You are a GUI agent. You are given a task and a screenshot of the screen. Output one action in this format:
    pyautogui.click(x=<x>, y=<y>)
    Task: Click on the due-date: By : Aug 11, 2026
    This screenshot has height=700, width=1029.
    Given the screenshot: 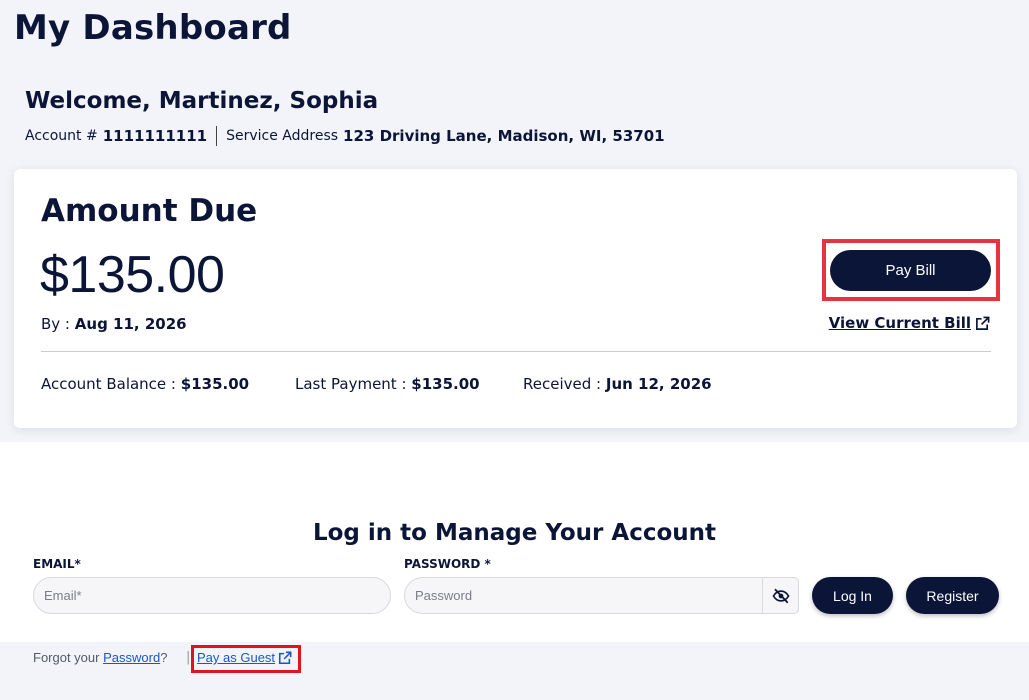 What is the action you would take?
    pyautogui.click(x=114, y=324)
    